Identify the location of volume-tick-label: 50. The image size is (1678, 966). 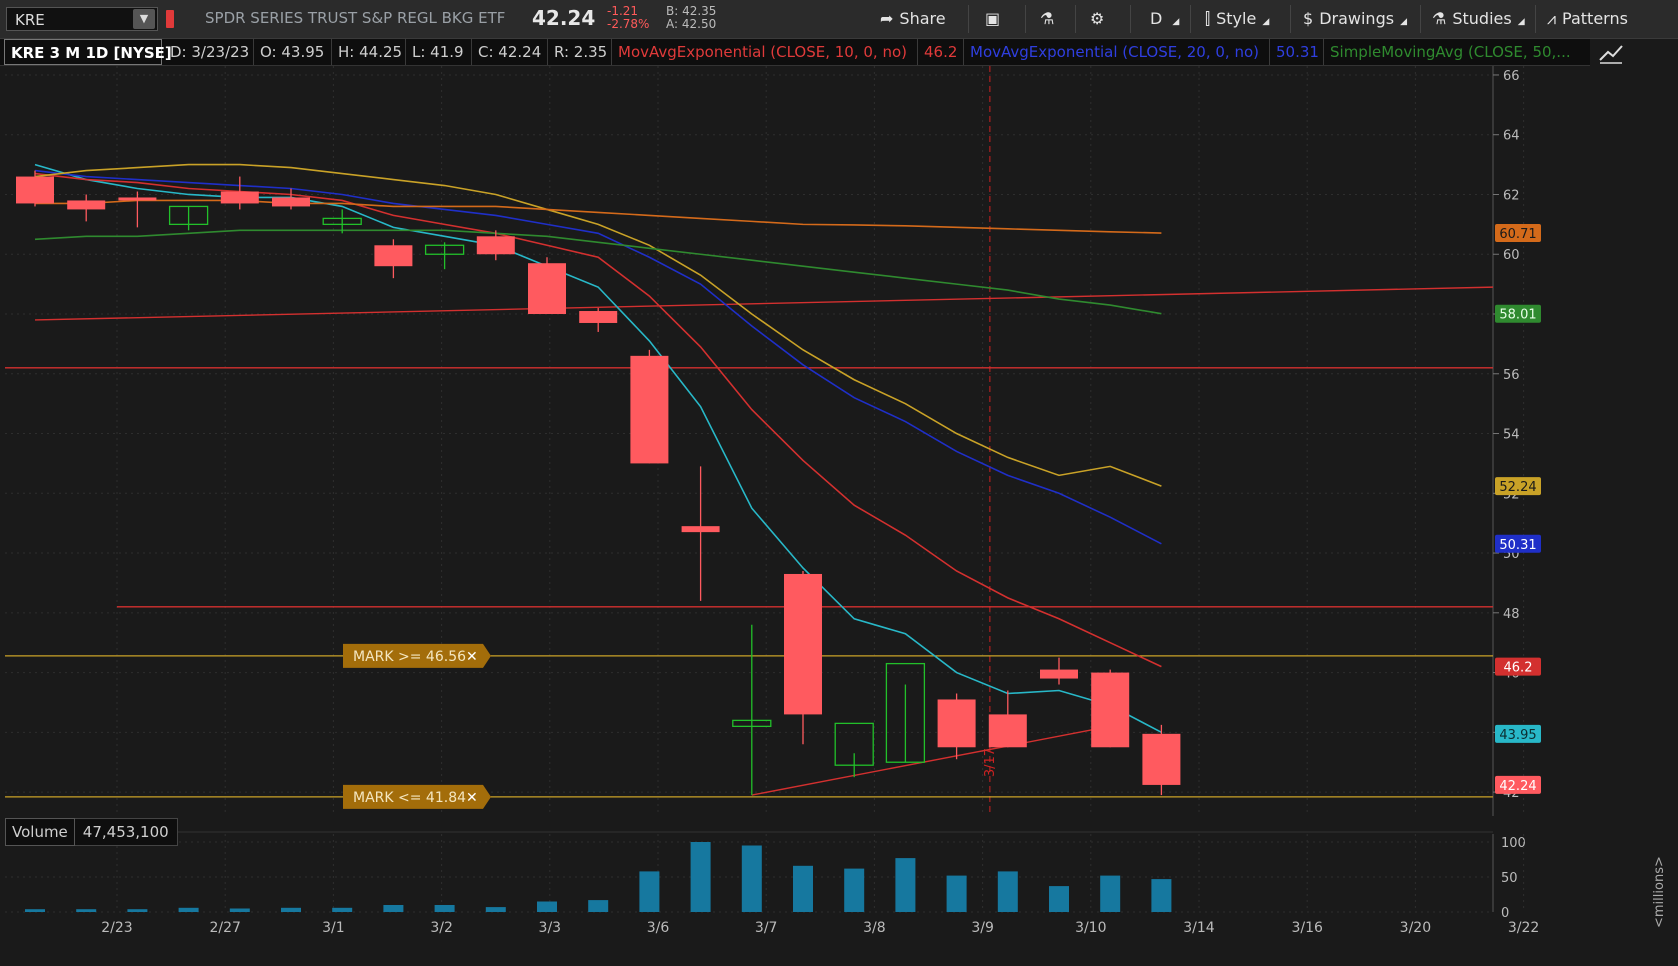
(1509, 878).